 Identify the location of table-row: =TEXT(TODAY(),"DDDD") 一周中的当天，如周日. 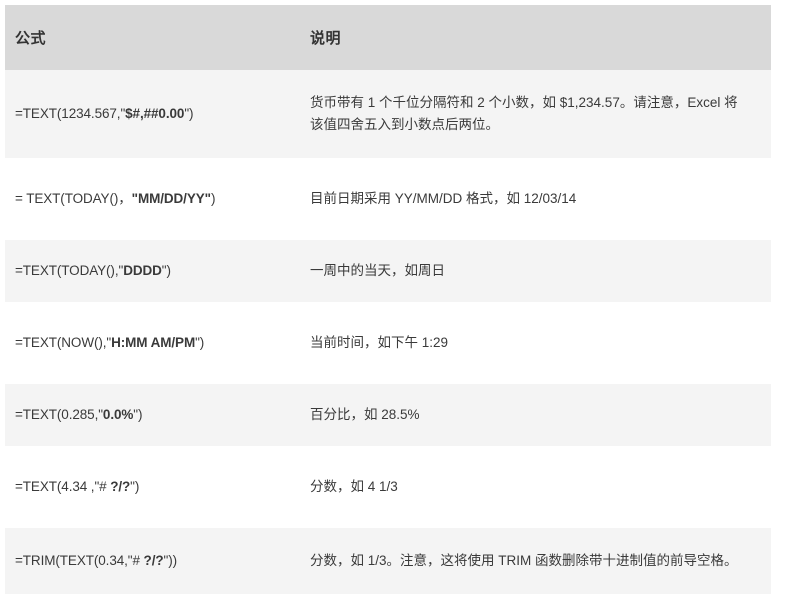
(388, 271).